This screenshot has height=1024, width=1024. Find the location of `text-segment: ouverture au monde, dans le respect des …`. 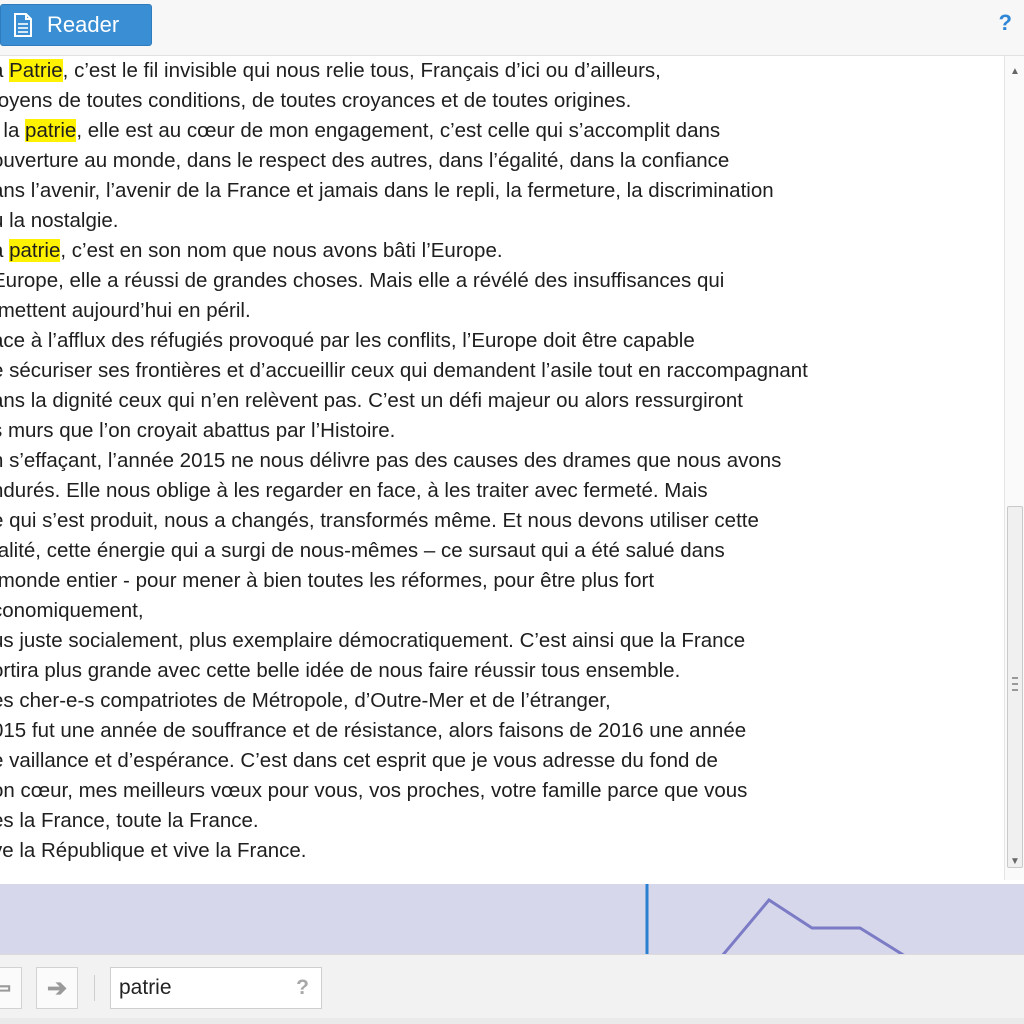

text-segment: ouverture au monde, dans le respect des … is located at coordinates (365, 160).